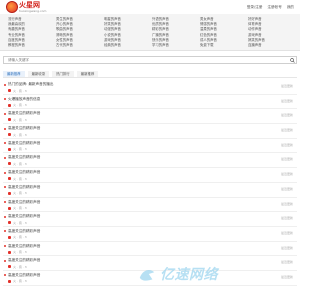 This screenshot has width=320, height=300. I want to click on search-button, so click(292, 60).